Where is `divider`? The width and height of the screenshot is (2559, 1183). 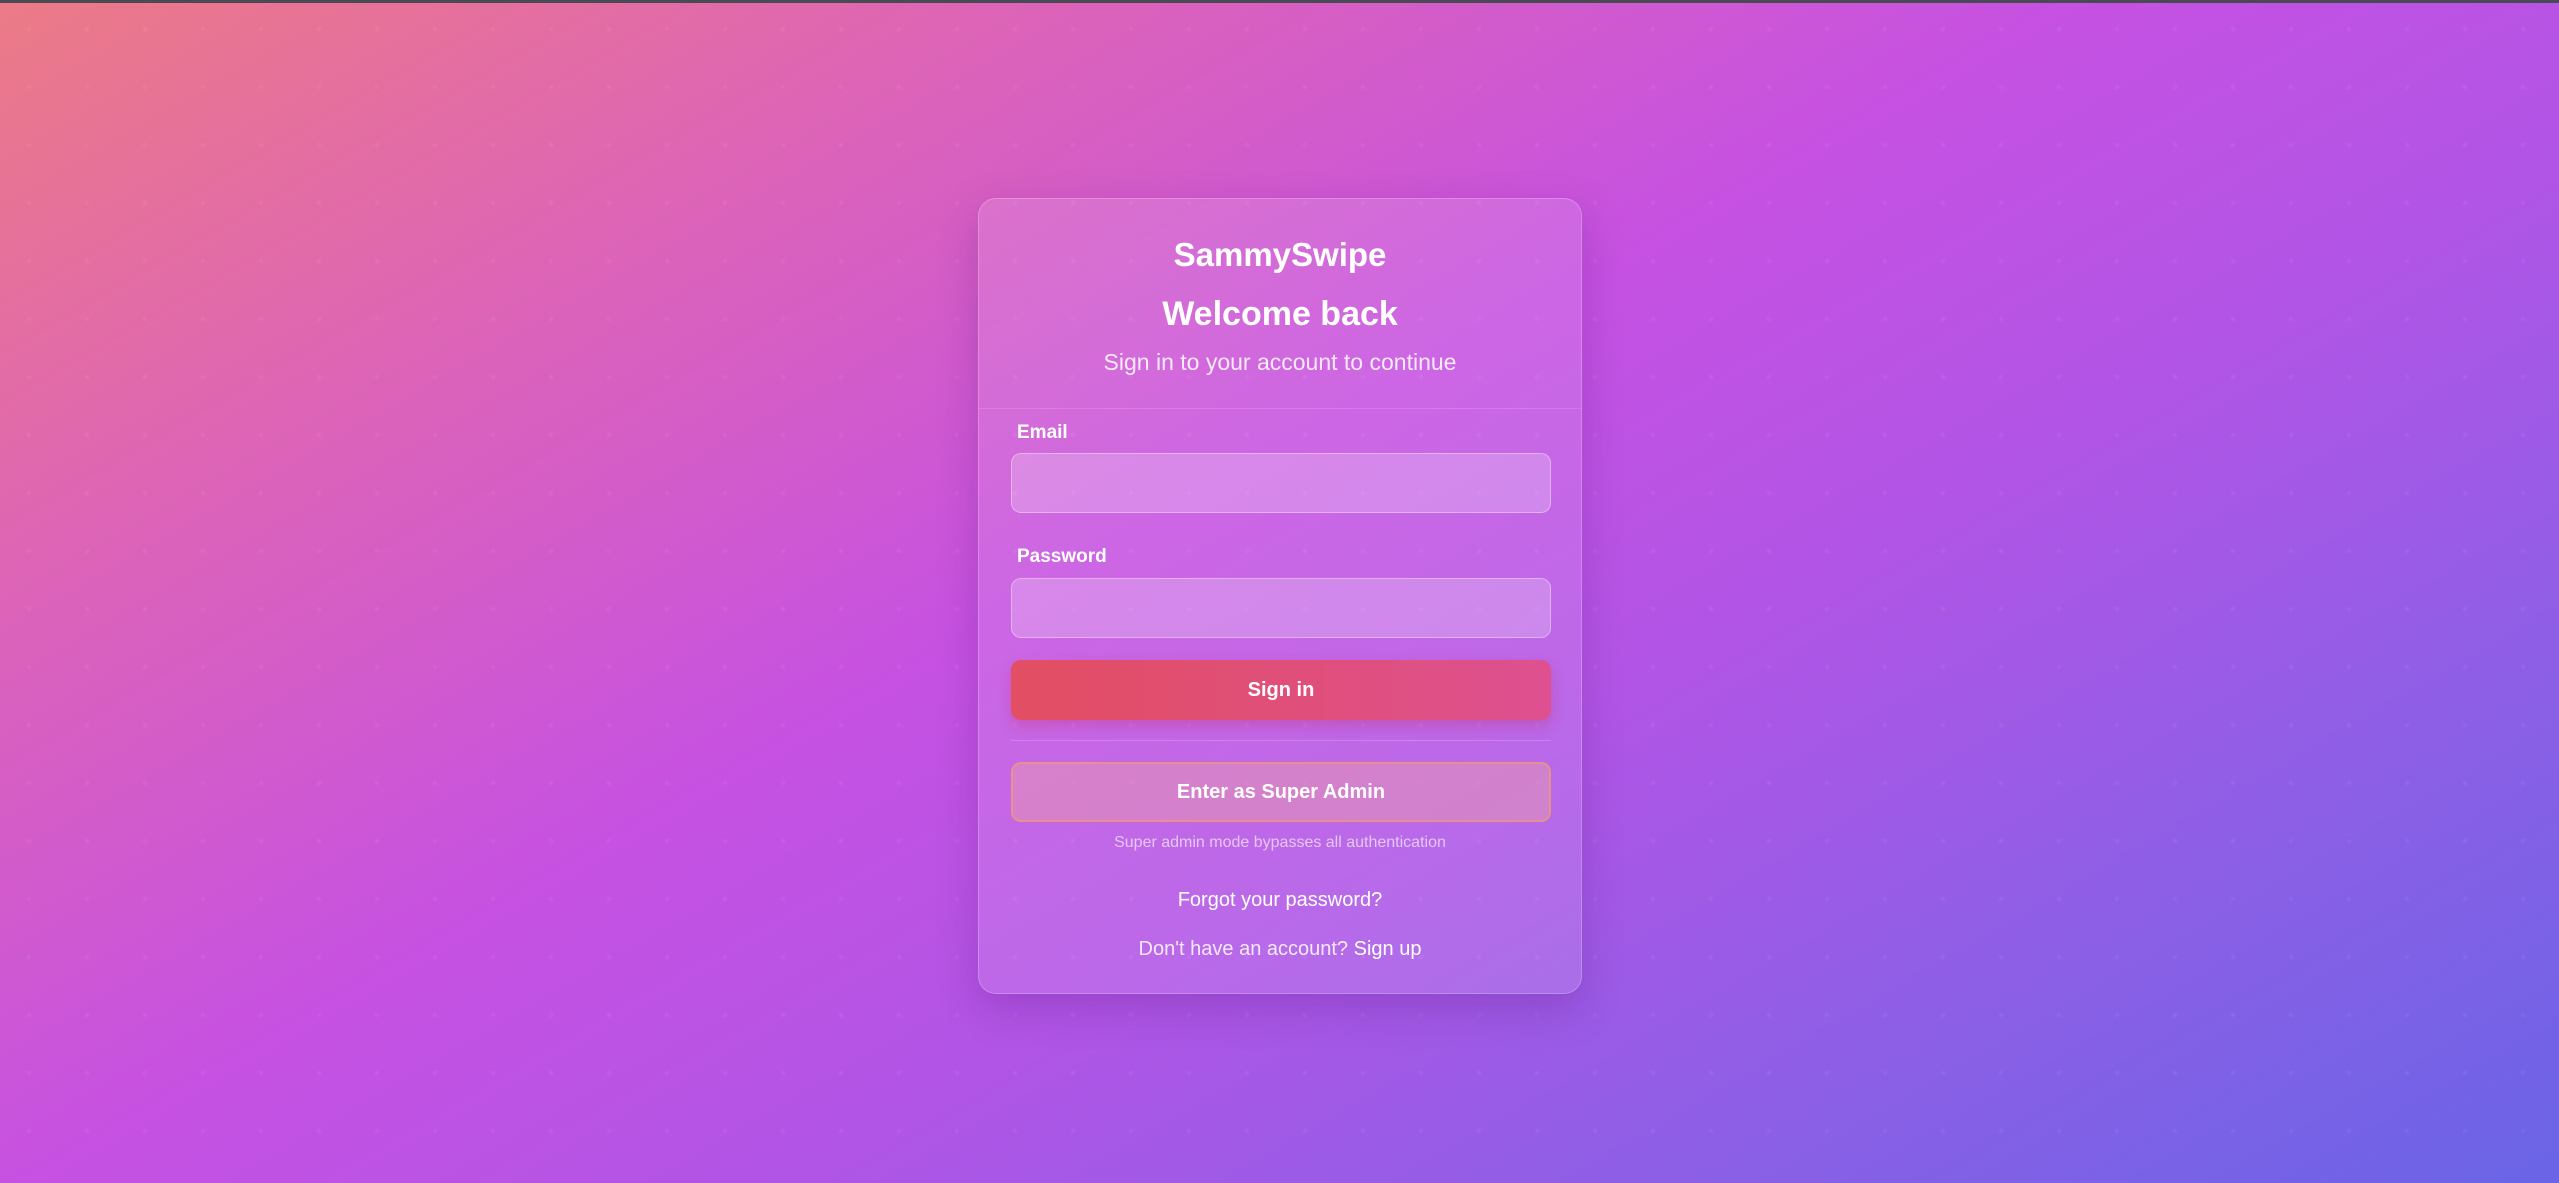
divider is located at coordinates (1281, 740).